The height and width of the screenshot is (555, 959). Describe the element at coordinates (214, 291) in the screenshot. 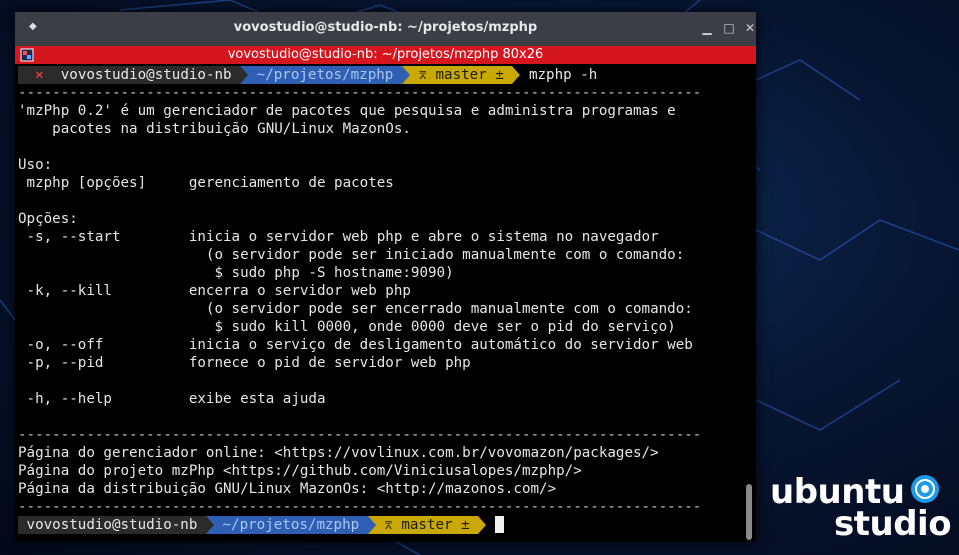

I see `option-kill: -k, --kill encerra o servidor web php` at that location.